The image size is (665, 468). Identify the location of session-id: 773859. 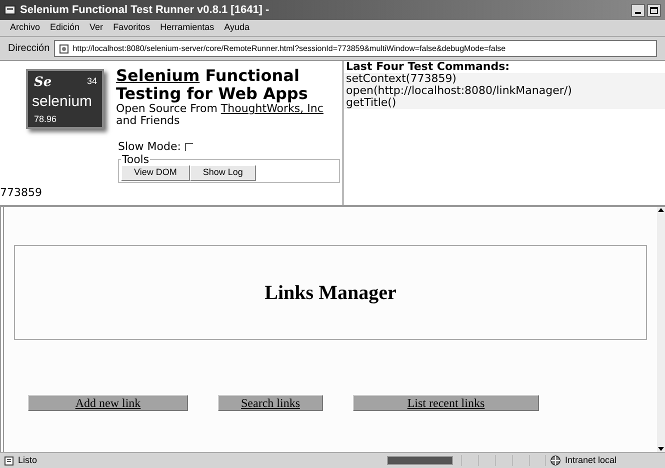
(21, 192).